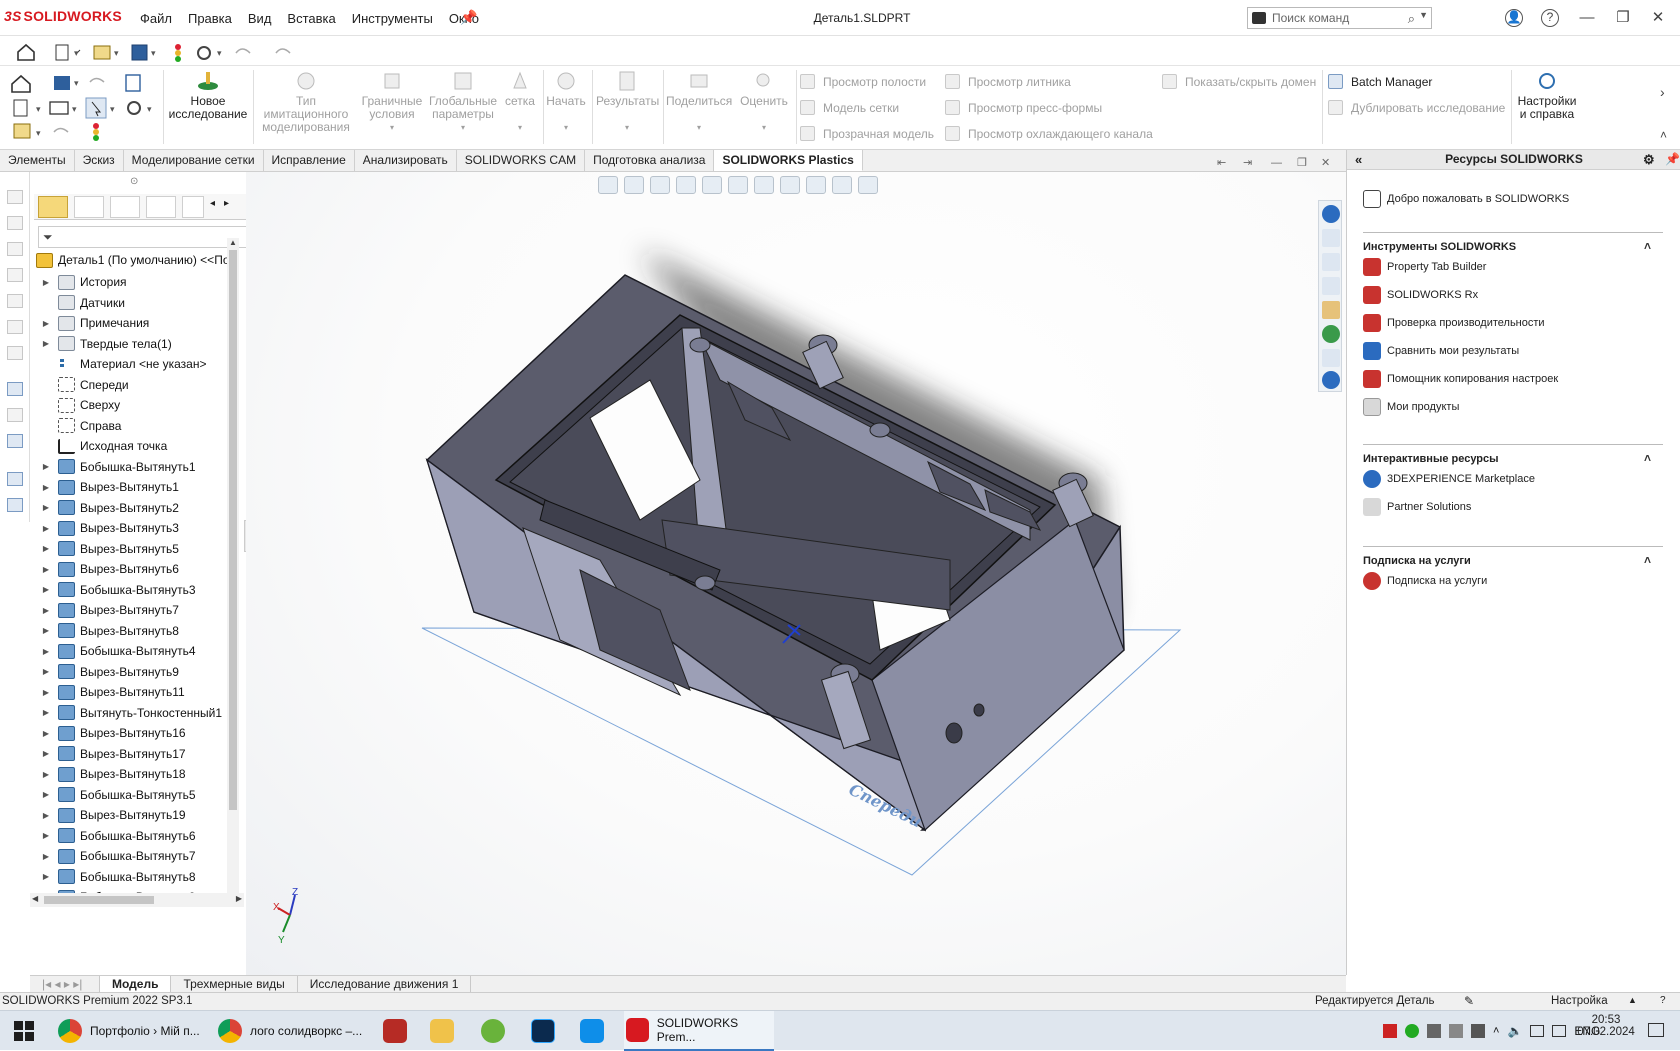  I want to click on tree-item: ▶ Бобышка-Вытянуть7, so click(139, 856).